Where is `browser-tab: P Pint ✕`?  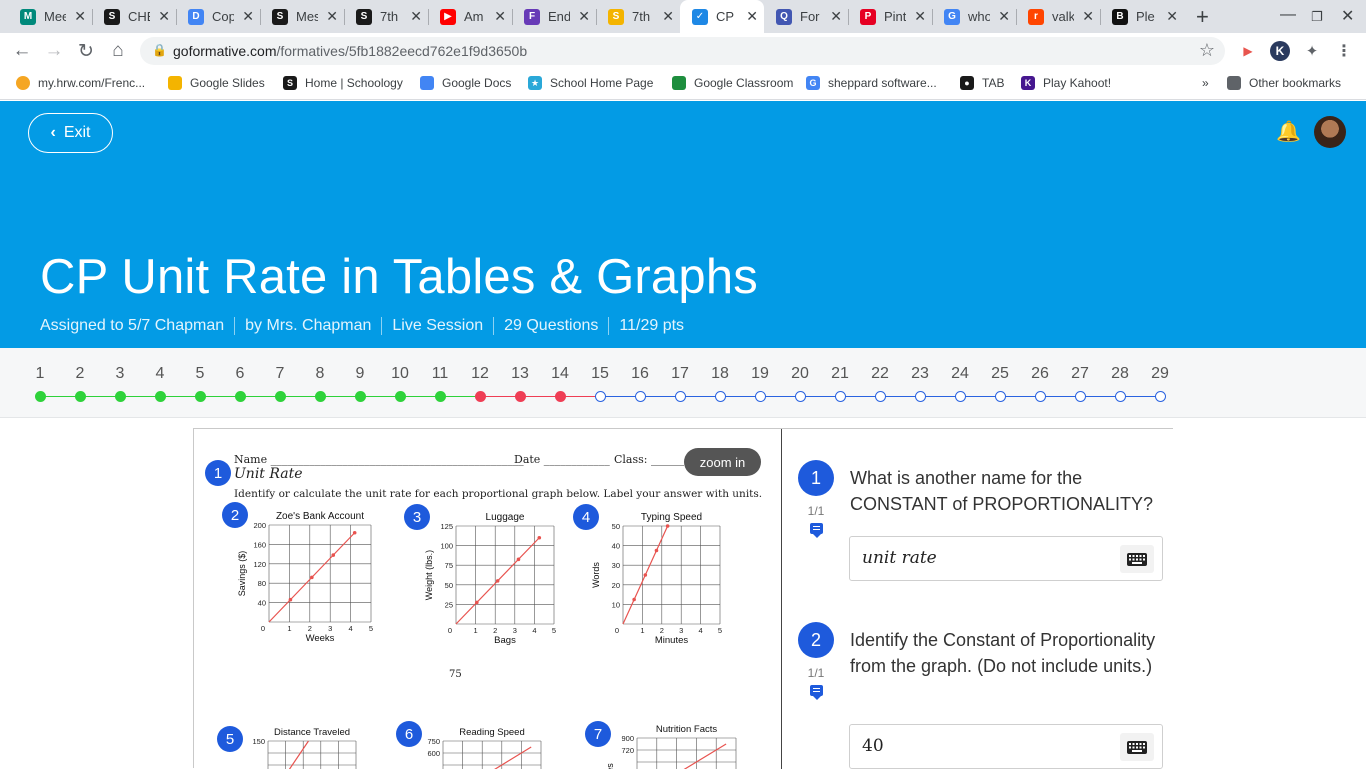
browser-tab: P Pint ✕ is located at coordinates (890, 16).